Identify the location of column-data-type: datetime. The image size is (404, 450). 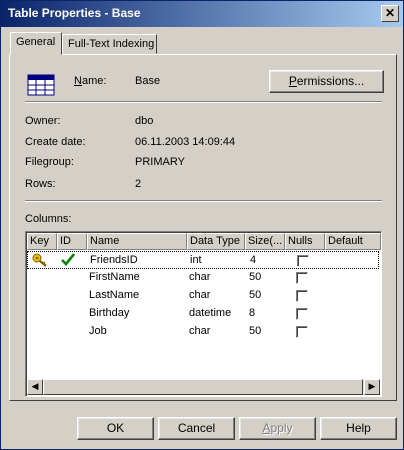
(210, 313).